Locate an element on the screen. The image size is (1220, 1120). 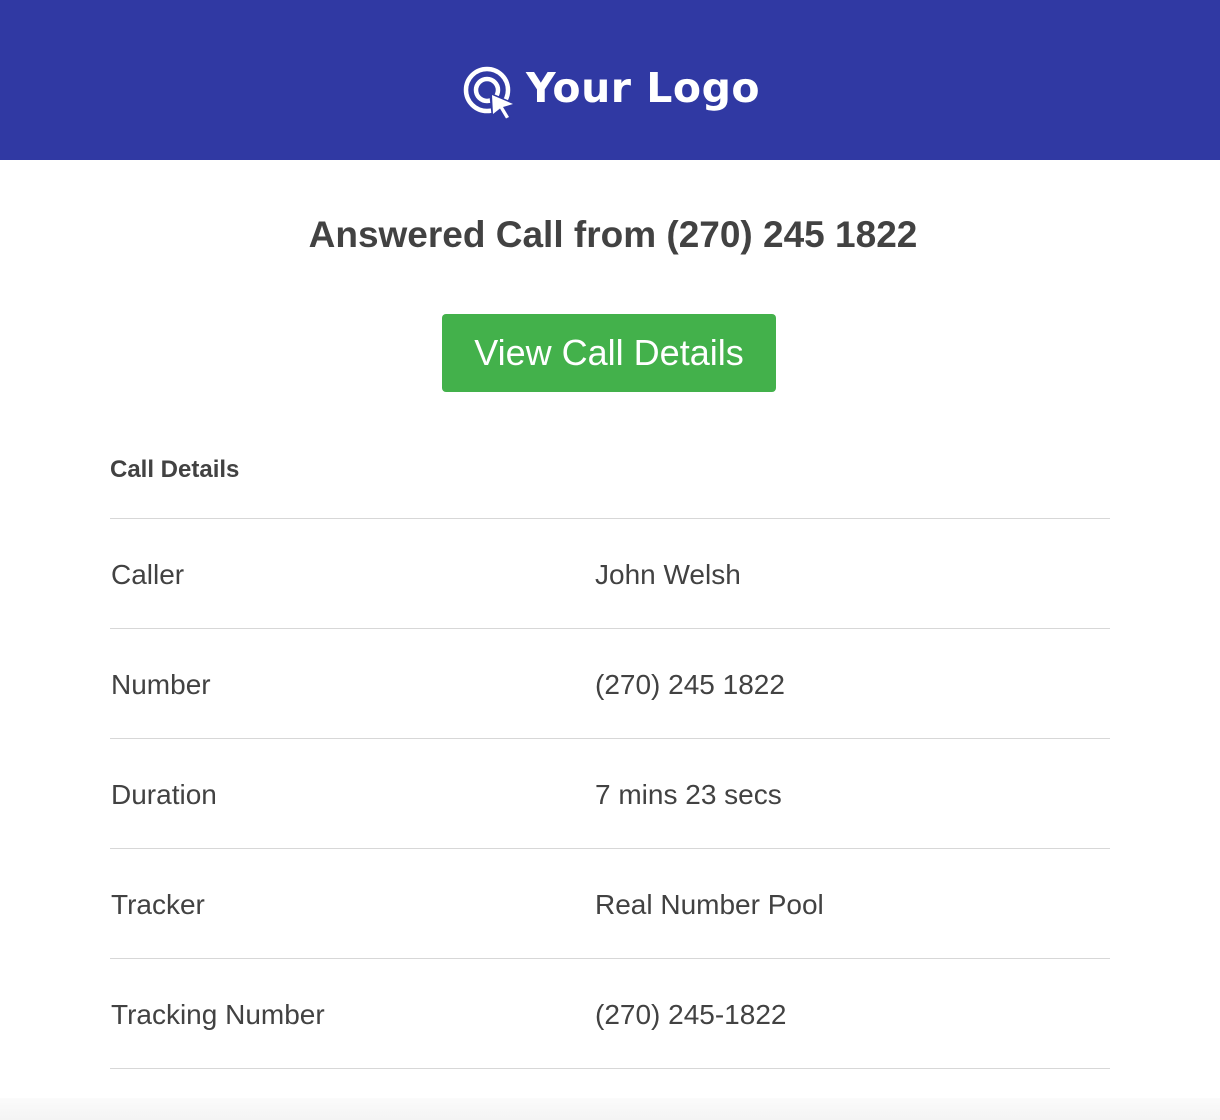
logo-text: Your Logo is located at coordinates (643, 87).